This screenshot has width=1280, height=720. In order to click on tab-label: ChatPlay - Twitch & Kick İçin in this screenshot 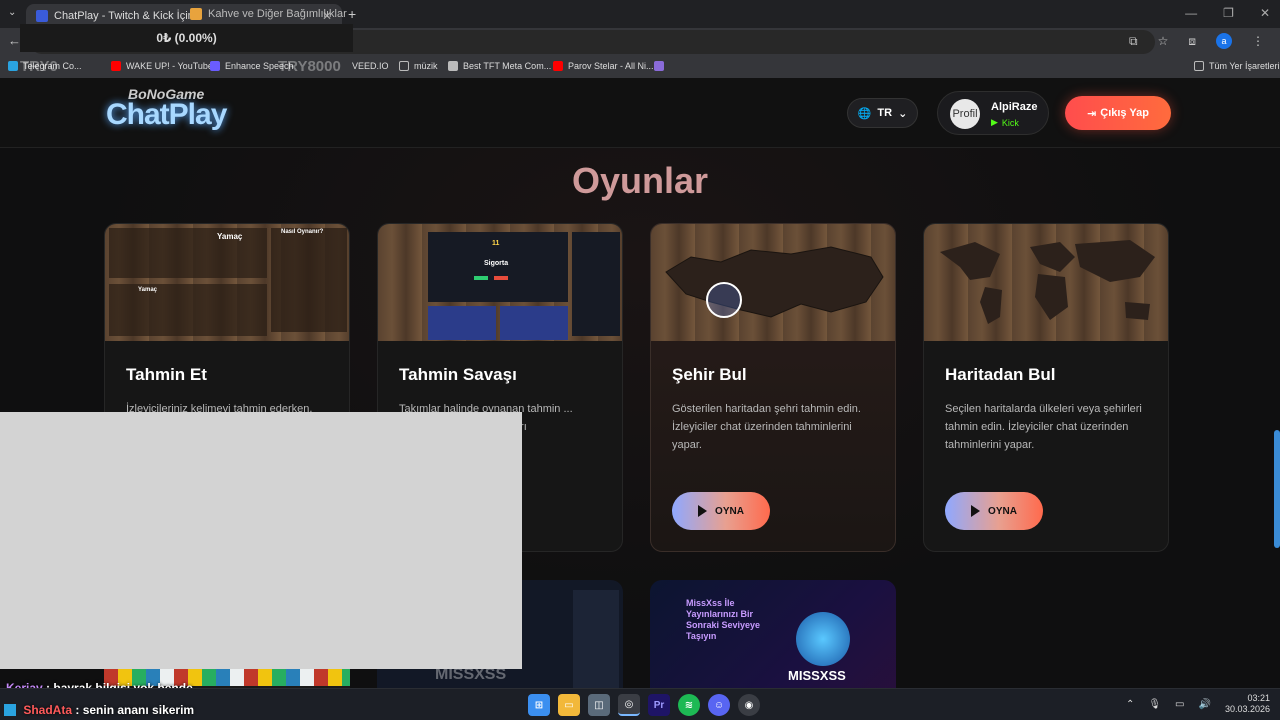, I will do `click(124, 16)`.